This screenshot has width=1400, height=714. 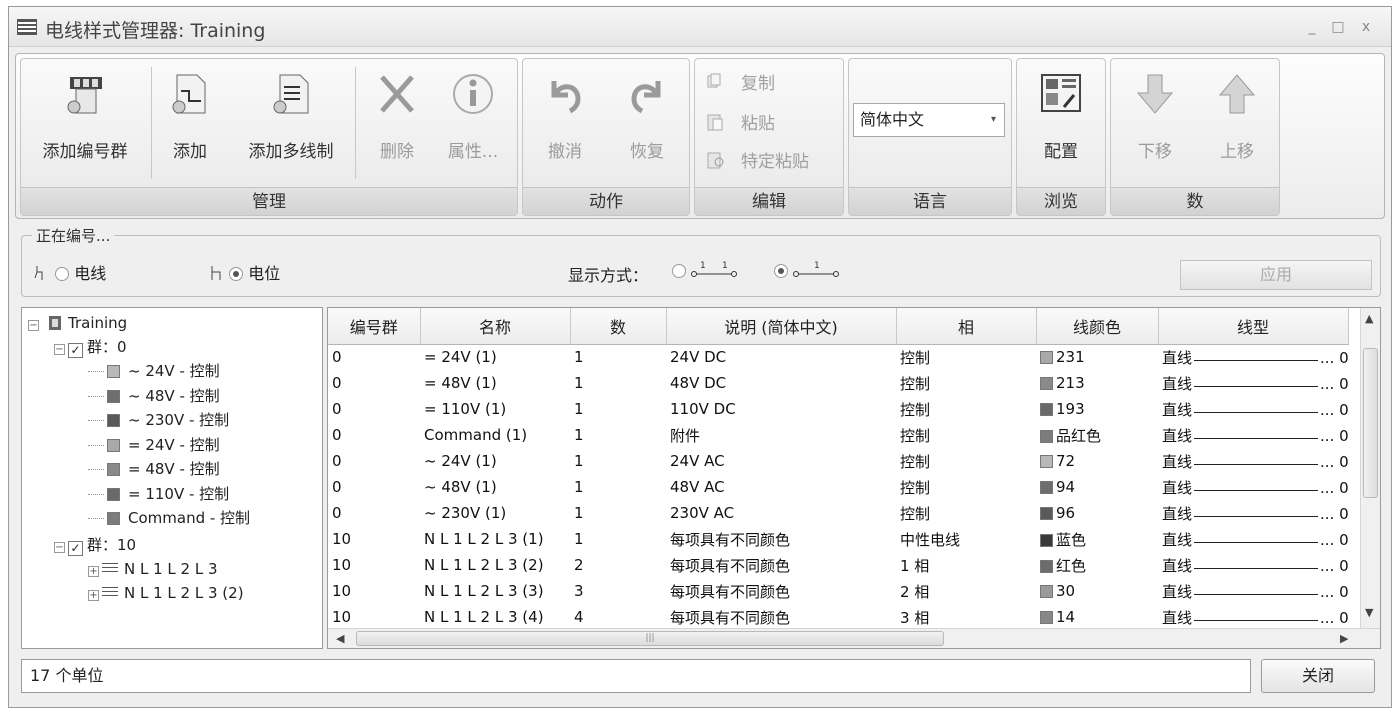 I want to click on config-button: 配置, so click(x=1061, y=124).